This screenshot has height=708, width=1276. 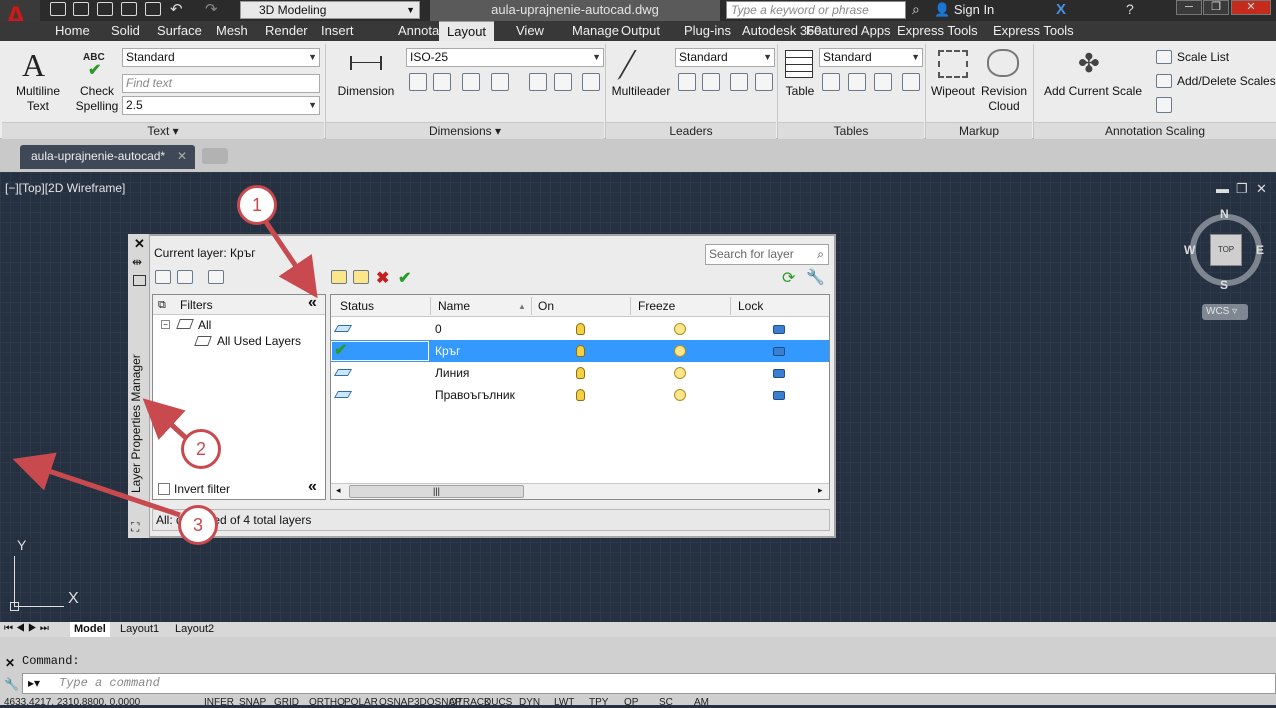 I want to click on status-toggle-tpy: TPY, so click(x=598, y=702).